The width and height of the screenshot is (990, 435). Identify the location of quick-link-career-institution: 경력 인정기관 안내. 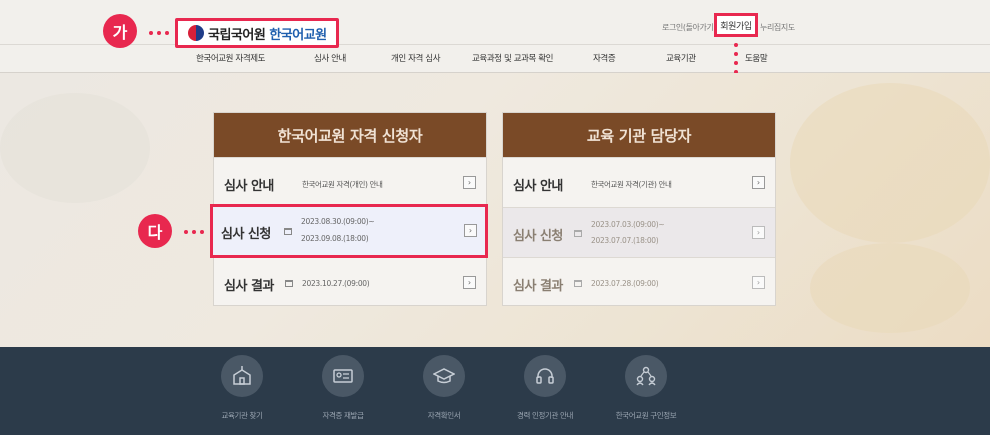
(545, 388).